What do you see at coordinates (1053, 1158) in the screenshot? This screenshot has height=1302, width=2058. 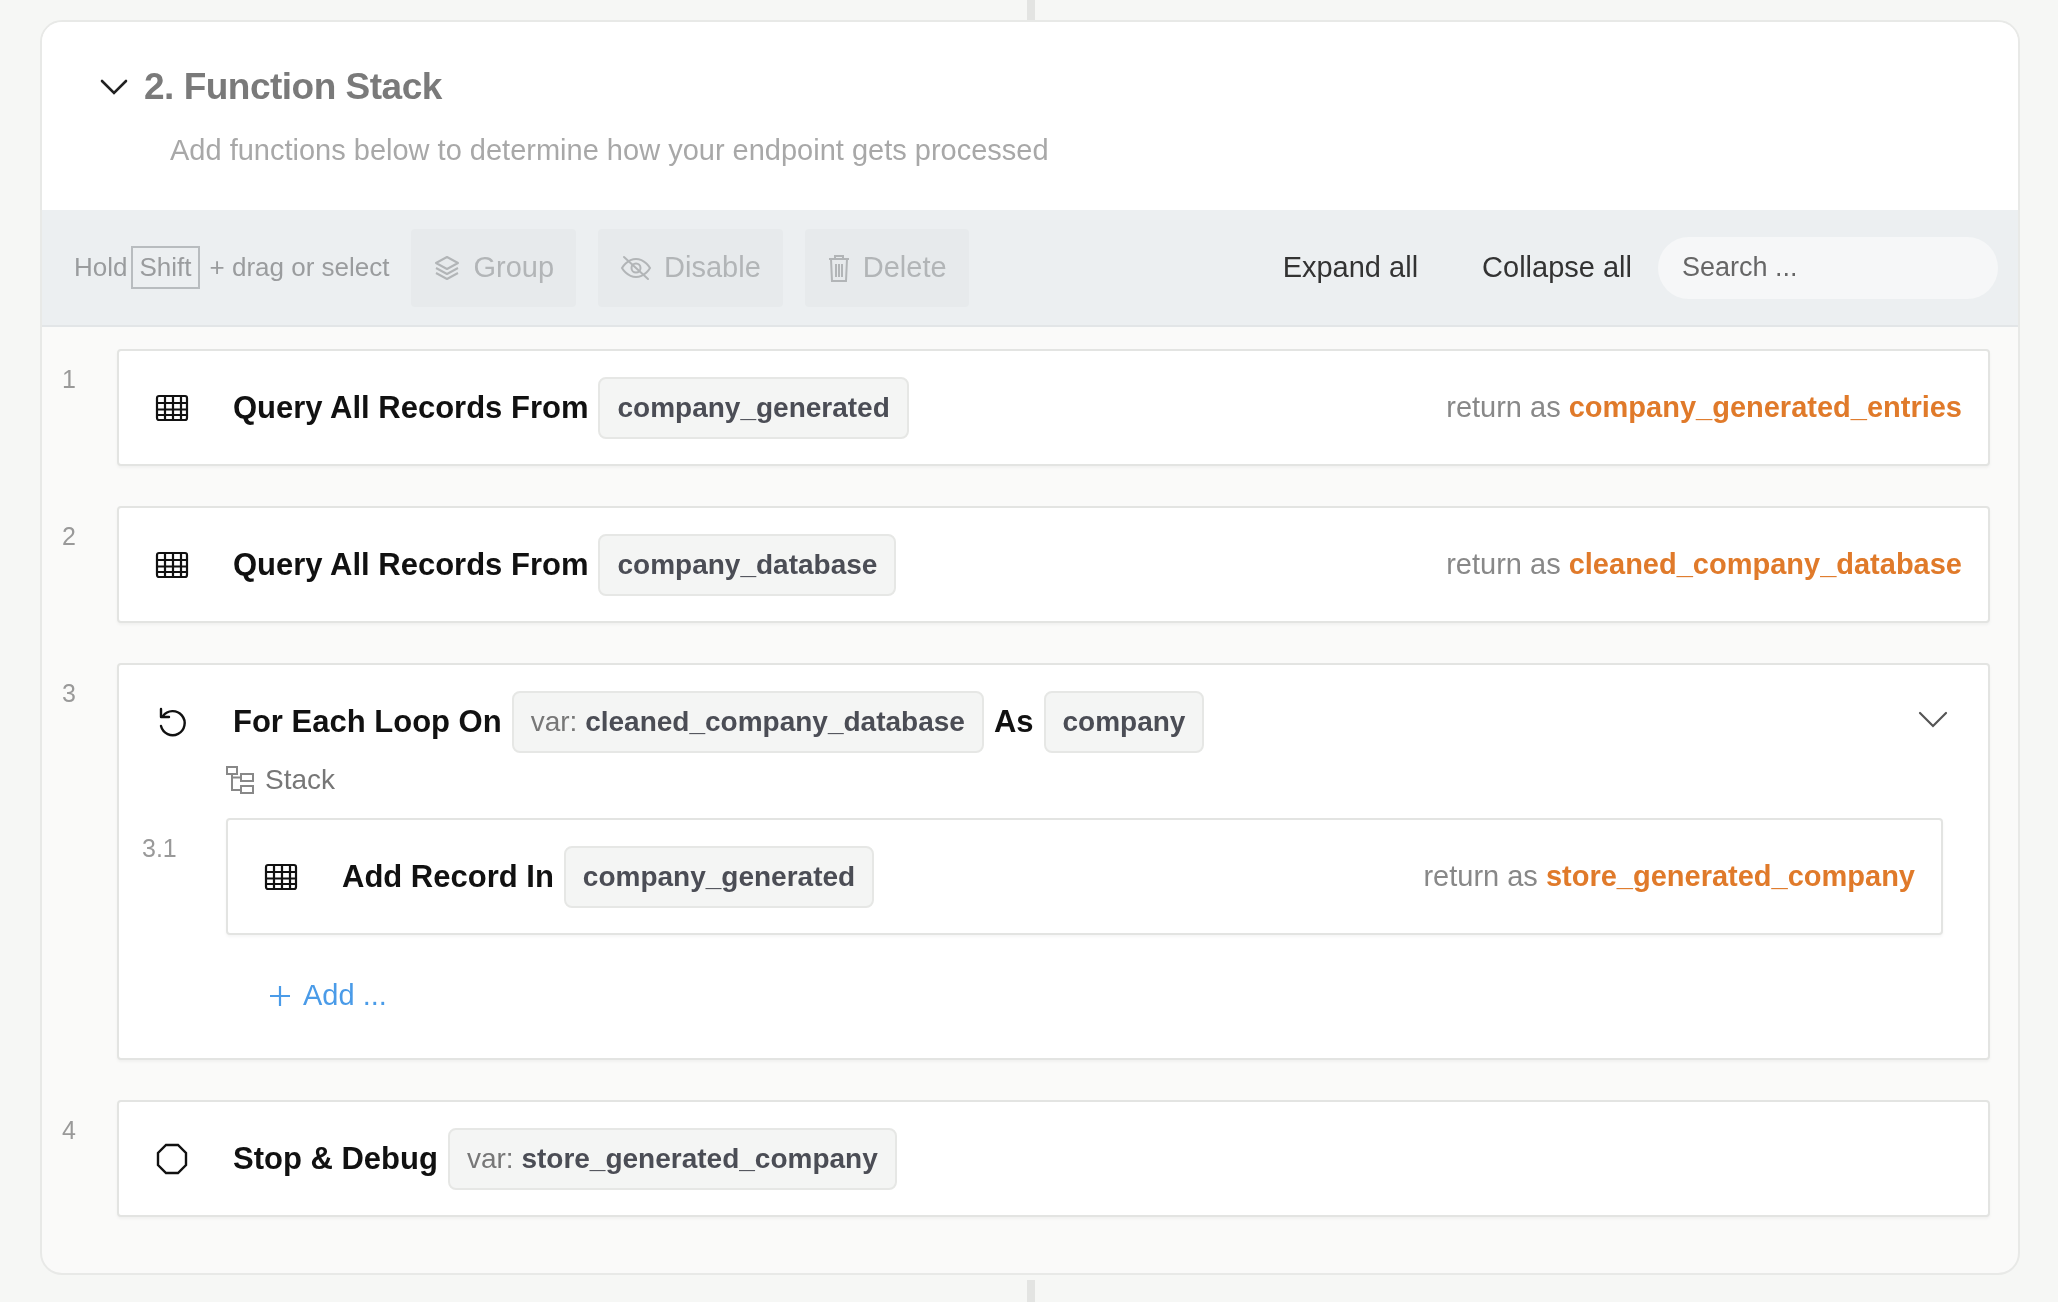 I see `function-card: Stop & Debug var: store_generated_company` at bounding box center [1053, 1158].